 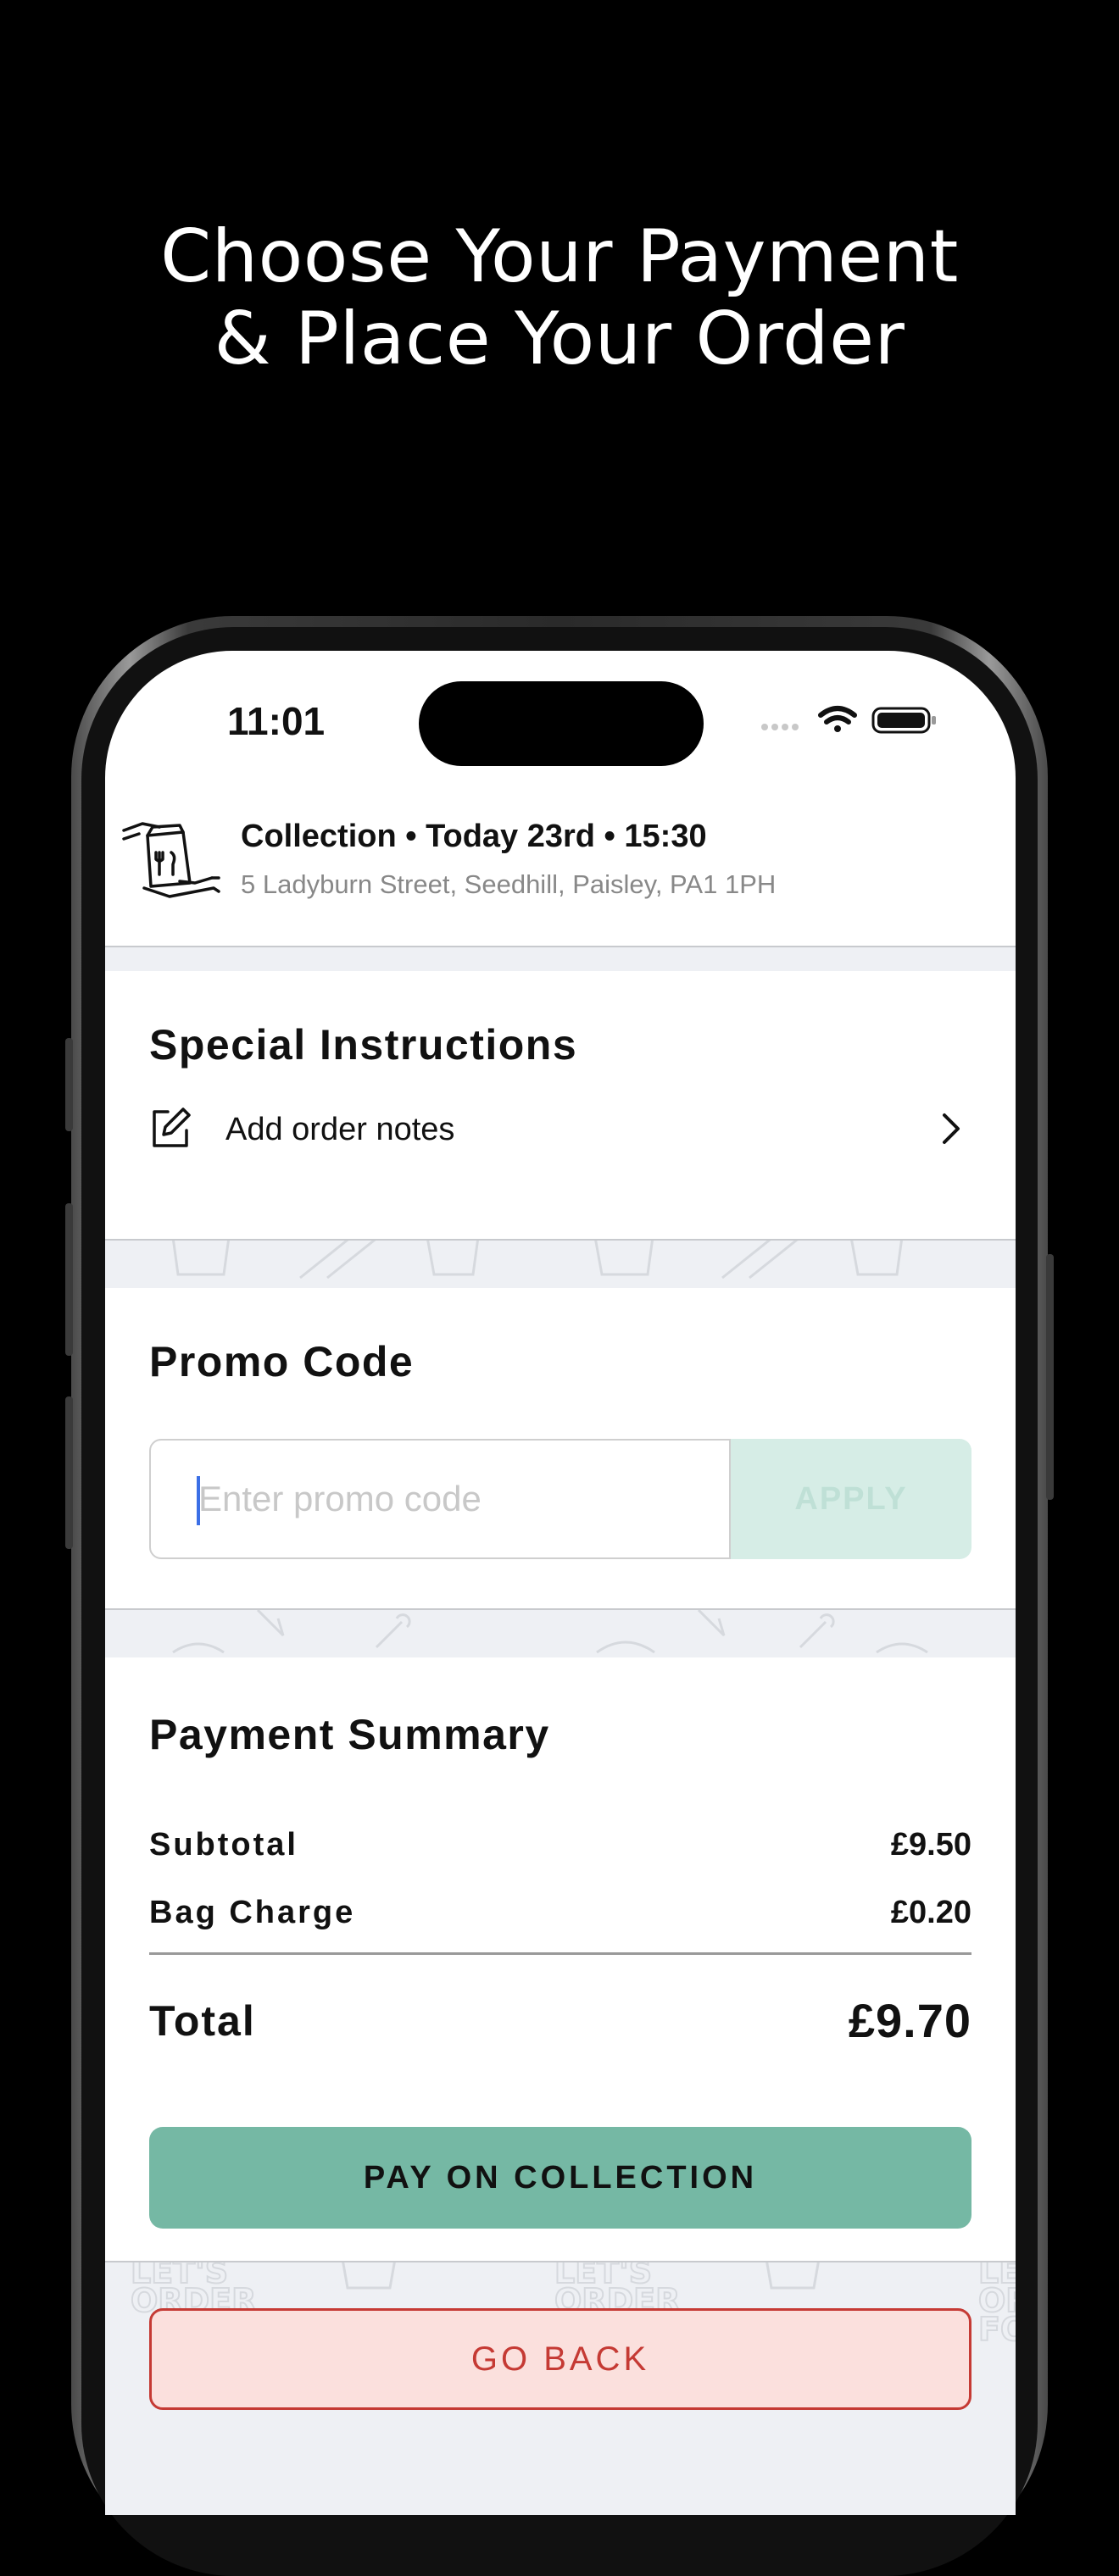 I want to click on cellular-signal-icon, so click(x=780, y=727).